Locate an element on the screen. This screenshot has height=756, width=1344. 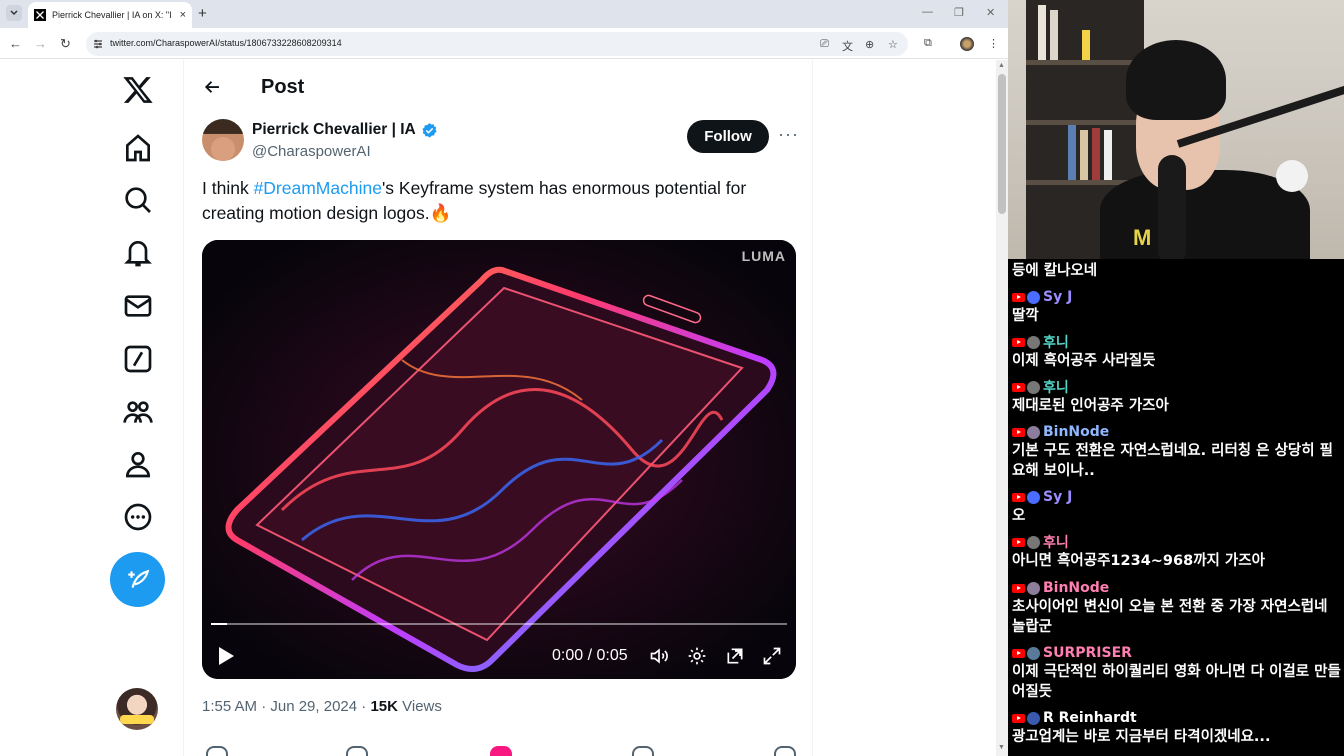
chat-message: 제대로된 인어공주 가즈아 is located at coordinates (1090, 406).